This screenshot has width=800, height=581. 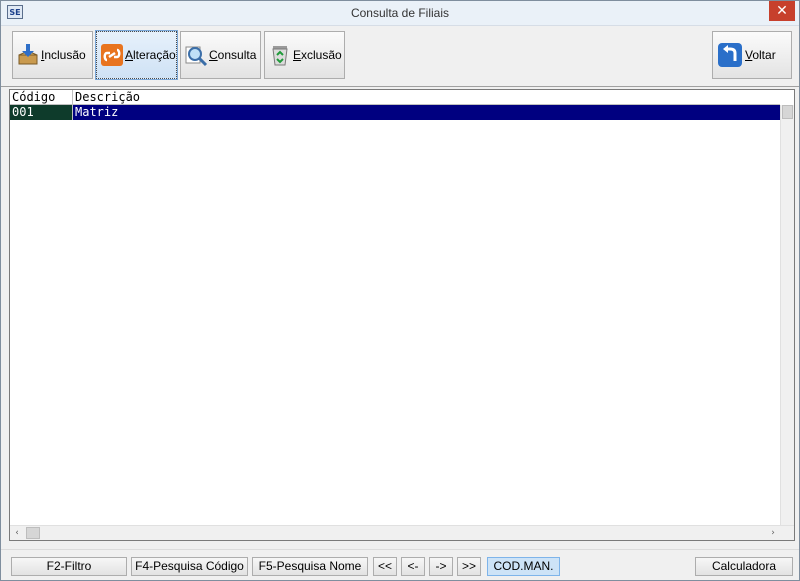 What do you see at coordinates (413, 566) in the screenshot?
I see `previous-record-button: <-` at bounding box center [413, 566].